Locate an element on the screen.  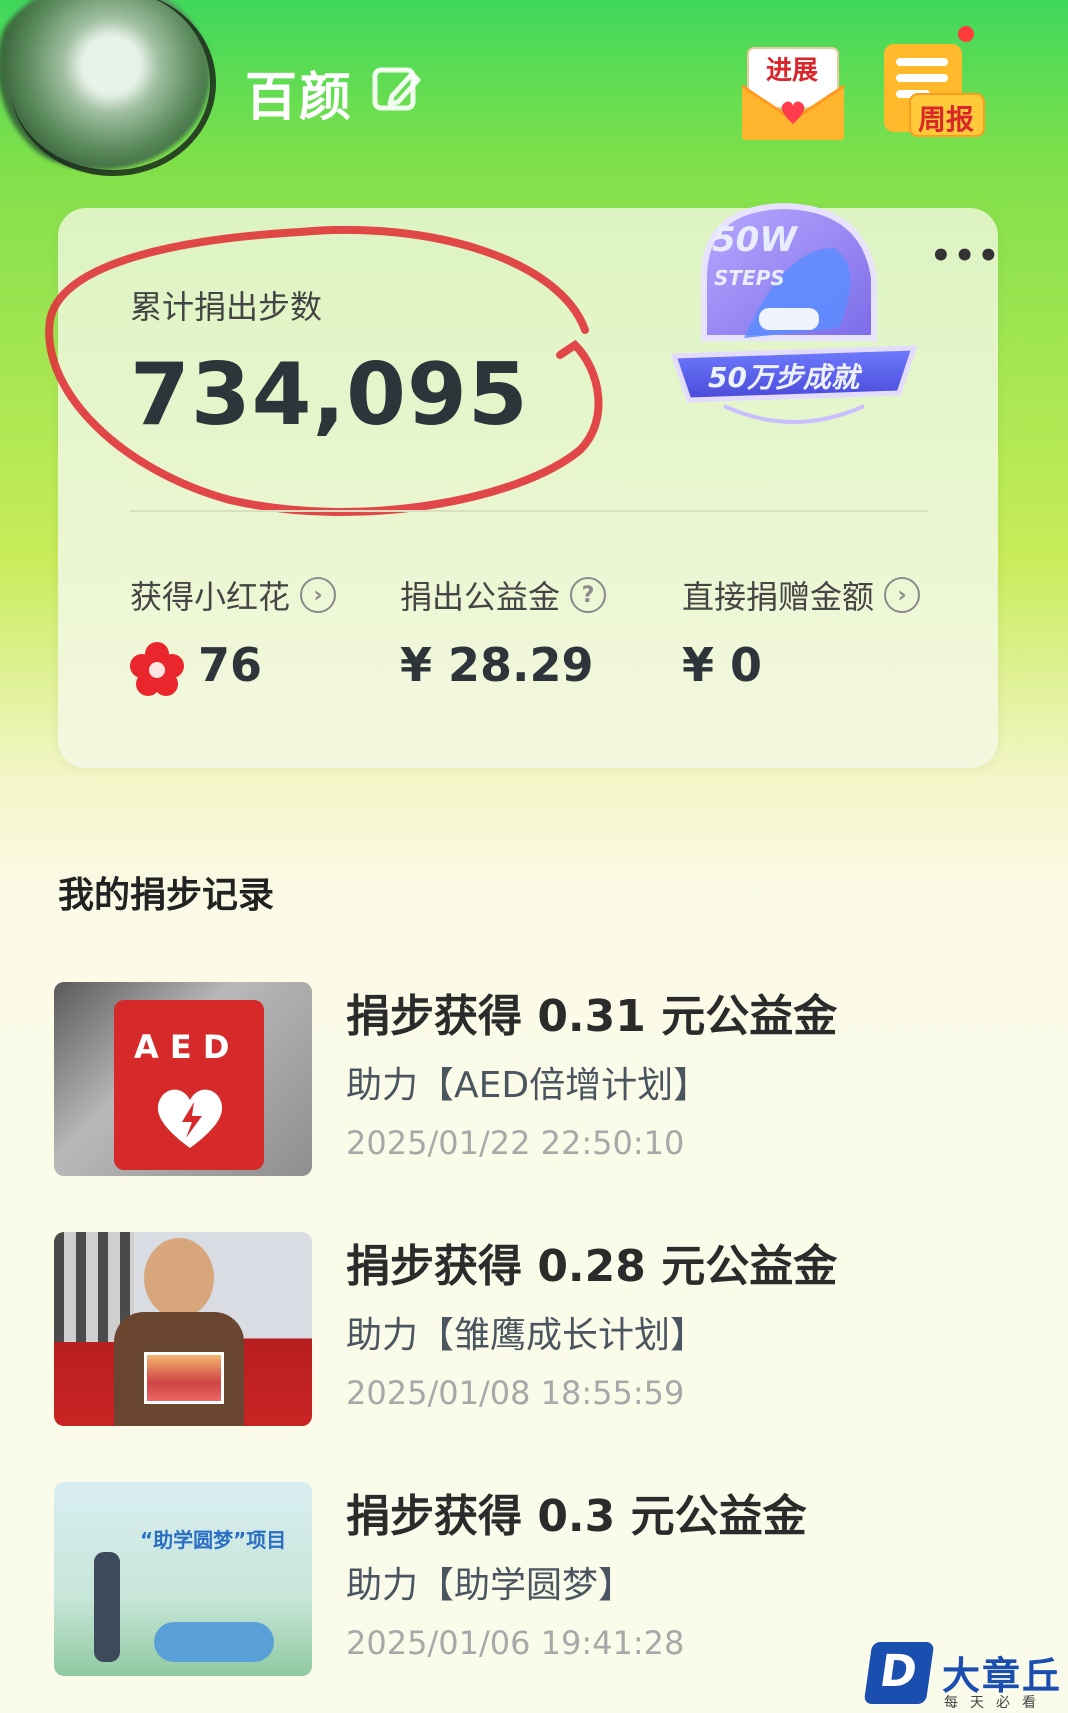
total-steps-label: 累计捐出步数 is located at coordinates (226, 307).